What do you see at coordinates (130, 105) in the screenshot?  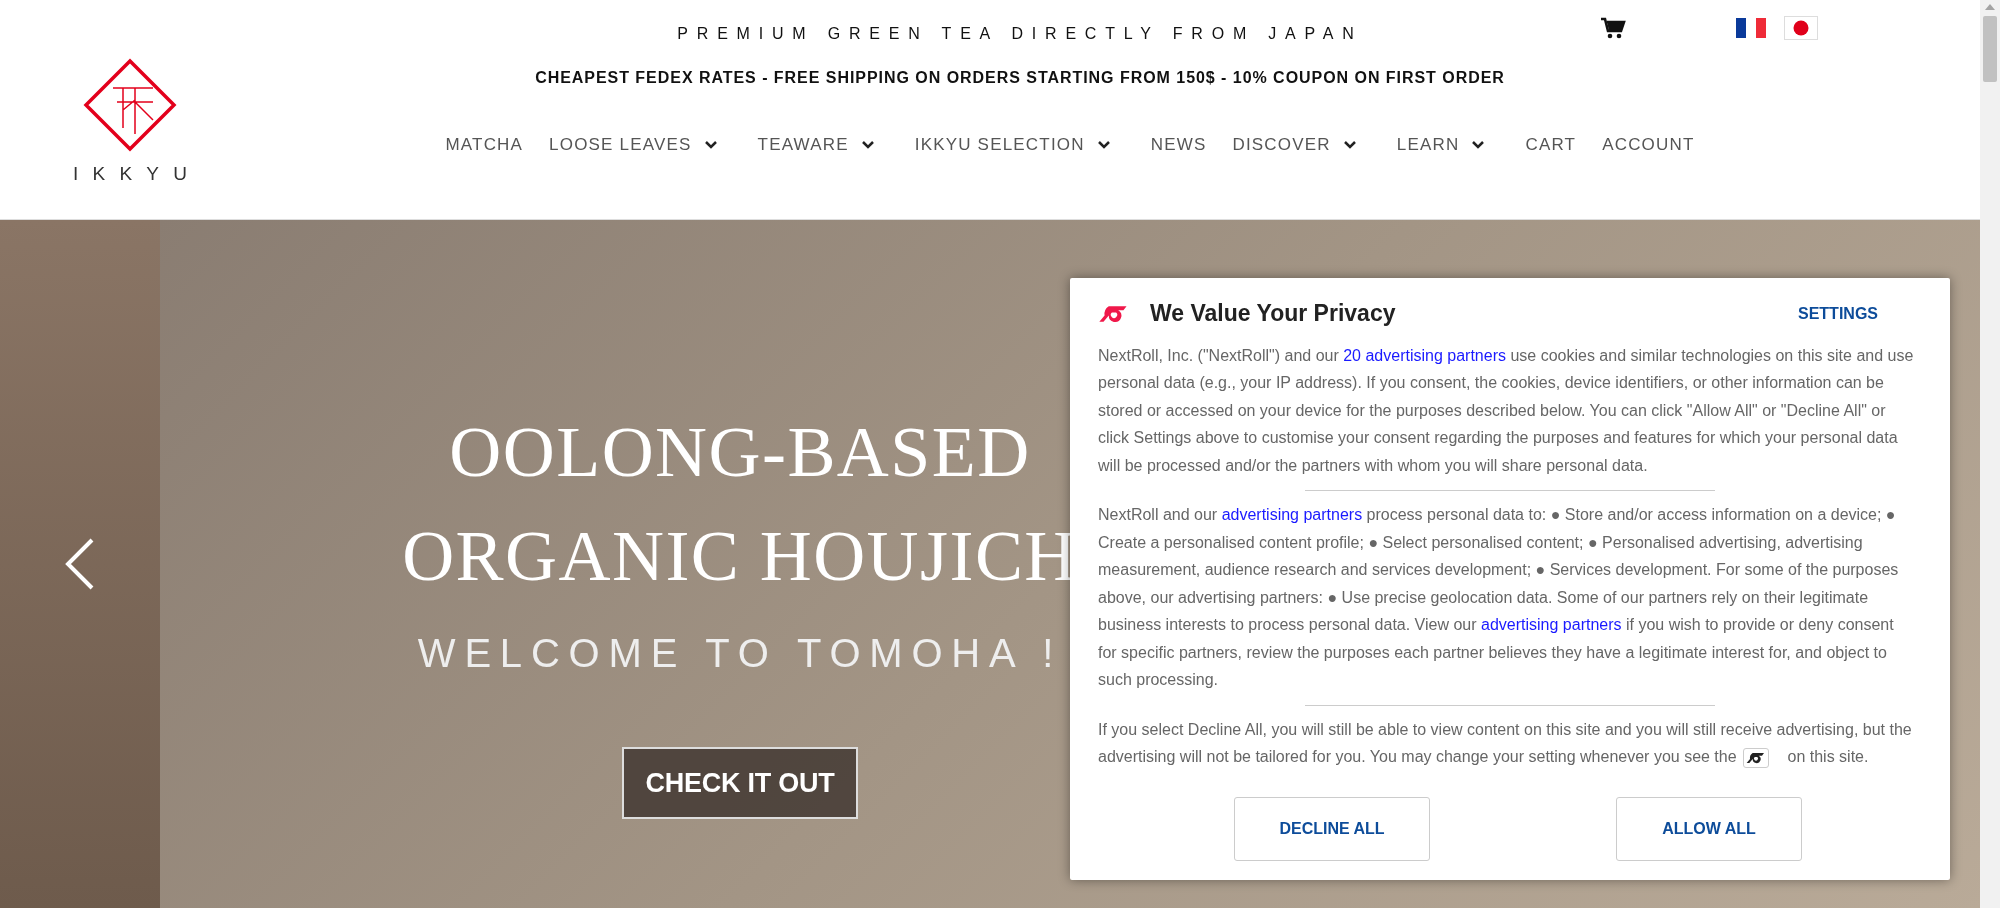 I see `logo-icon` at bounding box center [130, 105].